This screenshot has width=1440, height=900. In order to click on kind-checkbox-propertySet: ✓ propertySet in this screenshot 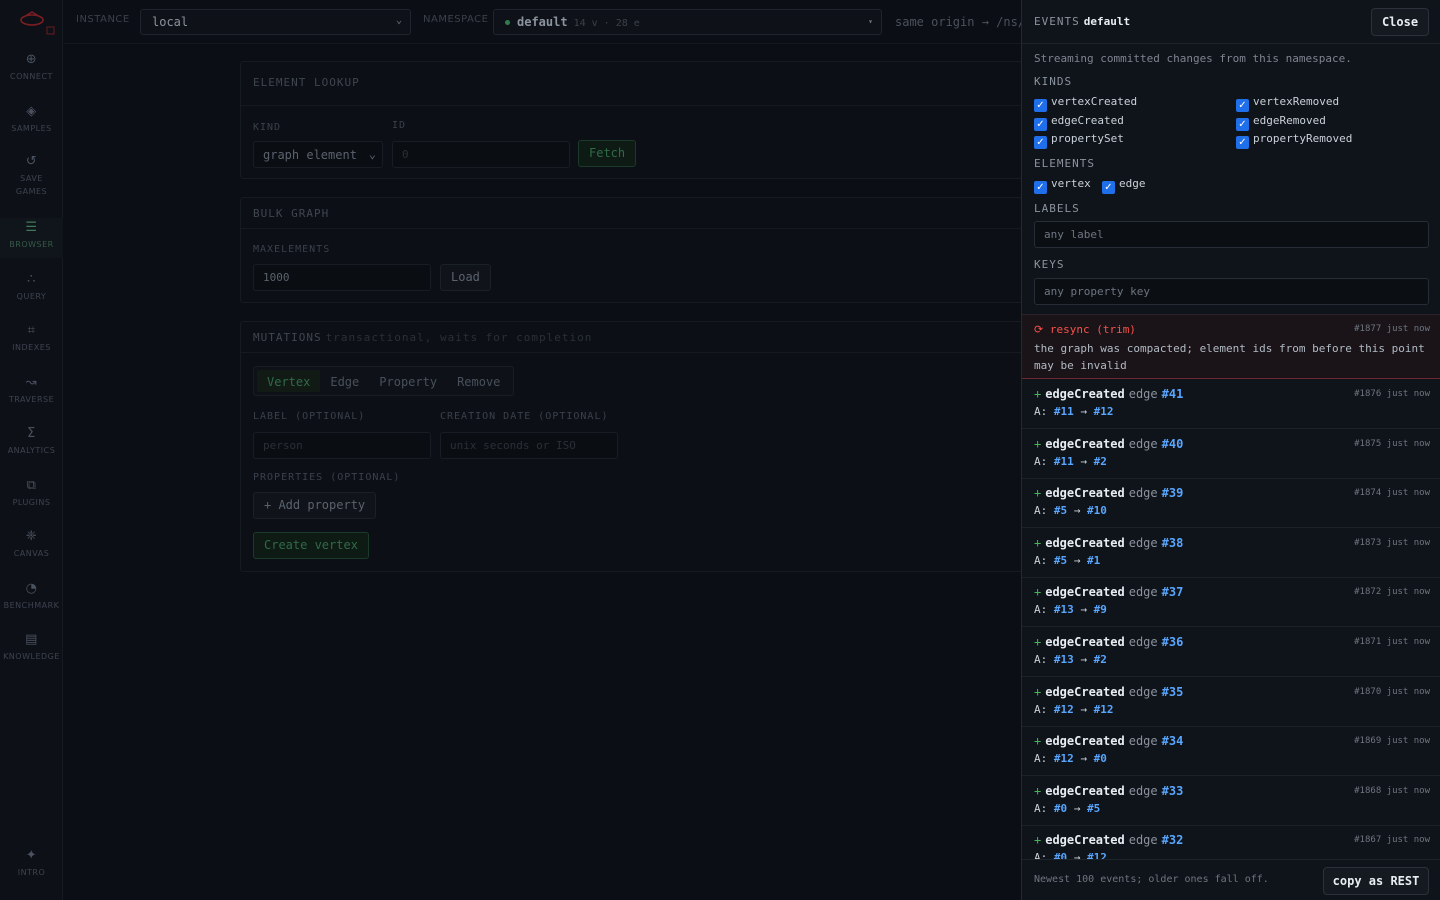, I will do `click(1079, 140)`.